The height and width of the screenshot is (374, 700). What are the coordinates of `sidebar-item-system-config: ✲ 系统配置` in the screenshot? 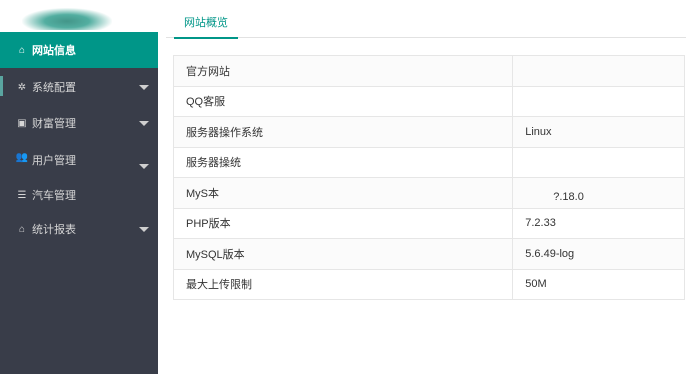 It's located at (79, 87).